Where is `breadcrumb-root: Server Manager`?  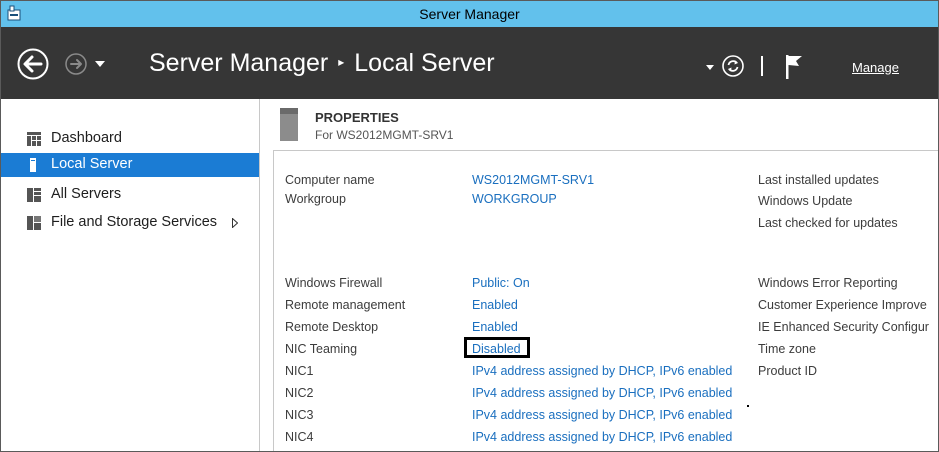
breadcrumb-root: Server Manager is located at coordinates (238, 63).